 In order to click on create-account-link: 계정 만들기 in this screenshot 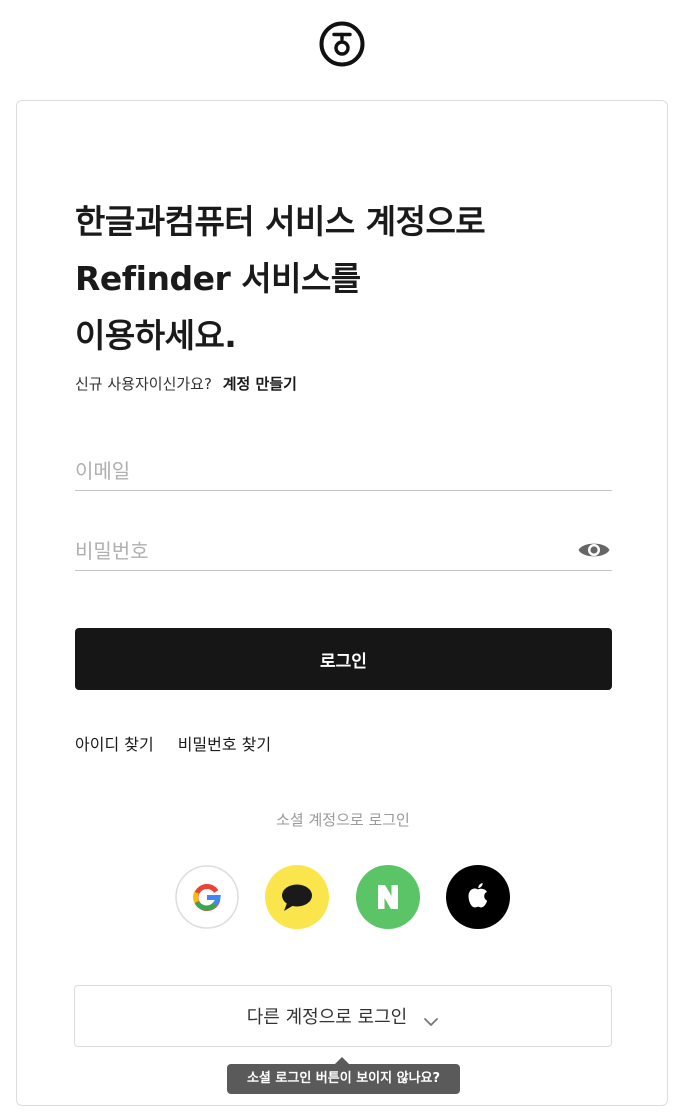, I will do `click(260, 384)`.